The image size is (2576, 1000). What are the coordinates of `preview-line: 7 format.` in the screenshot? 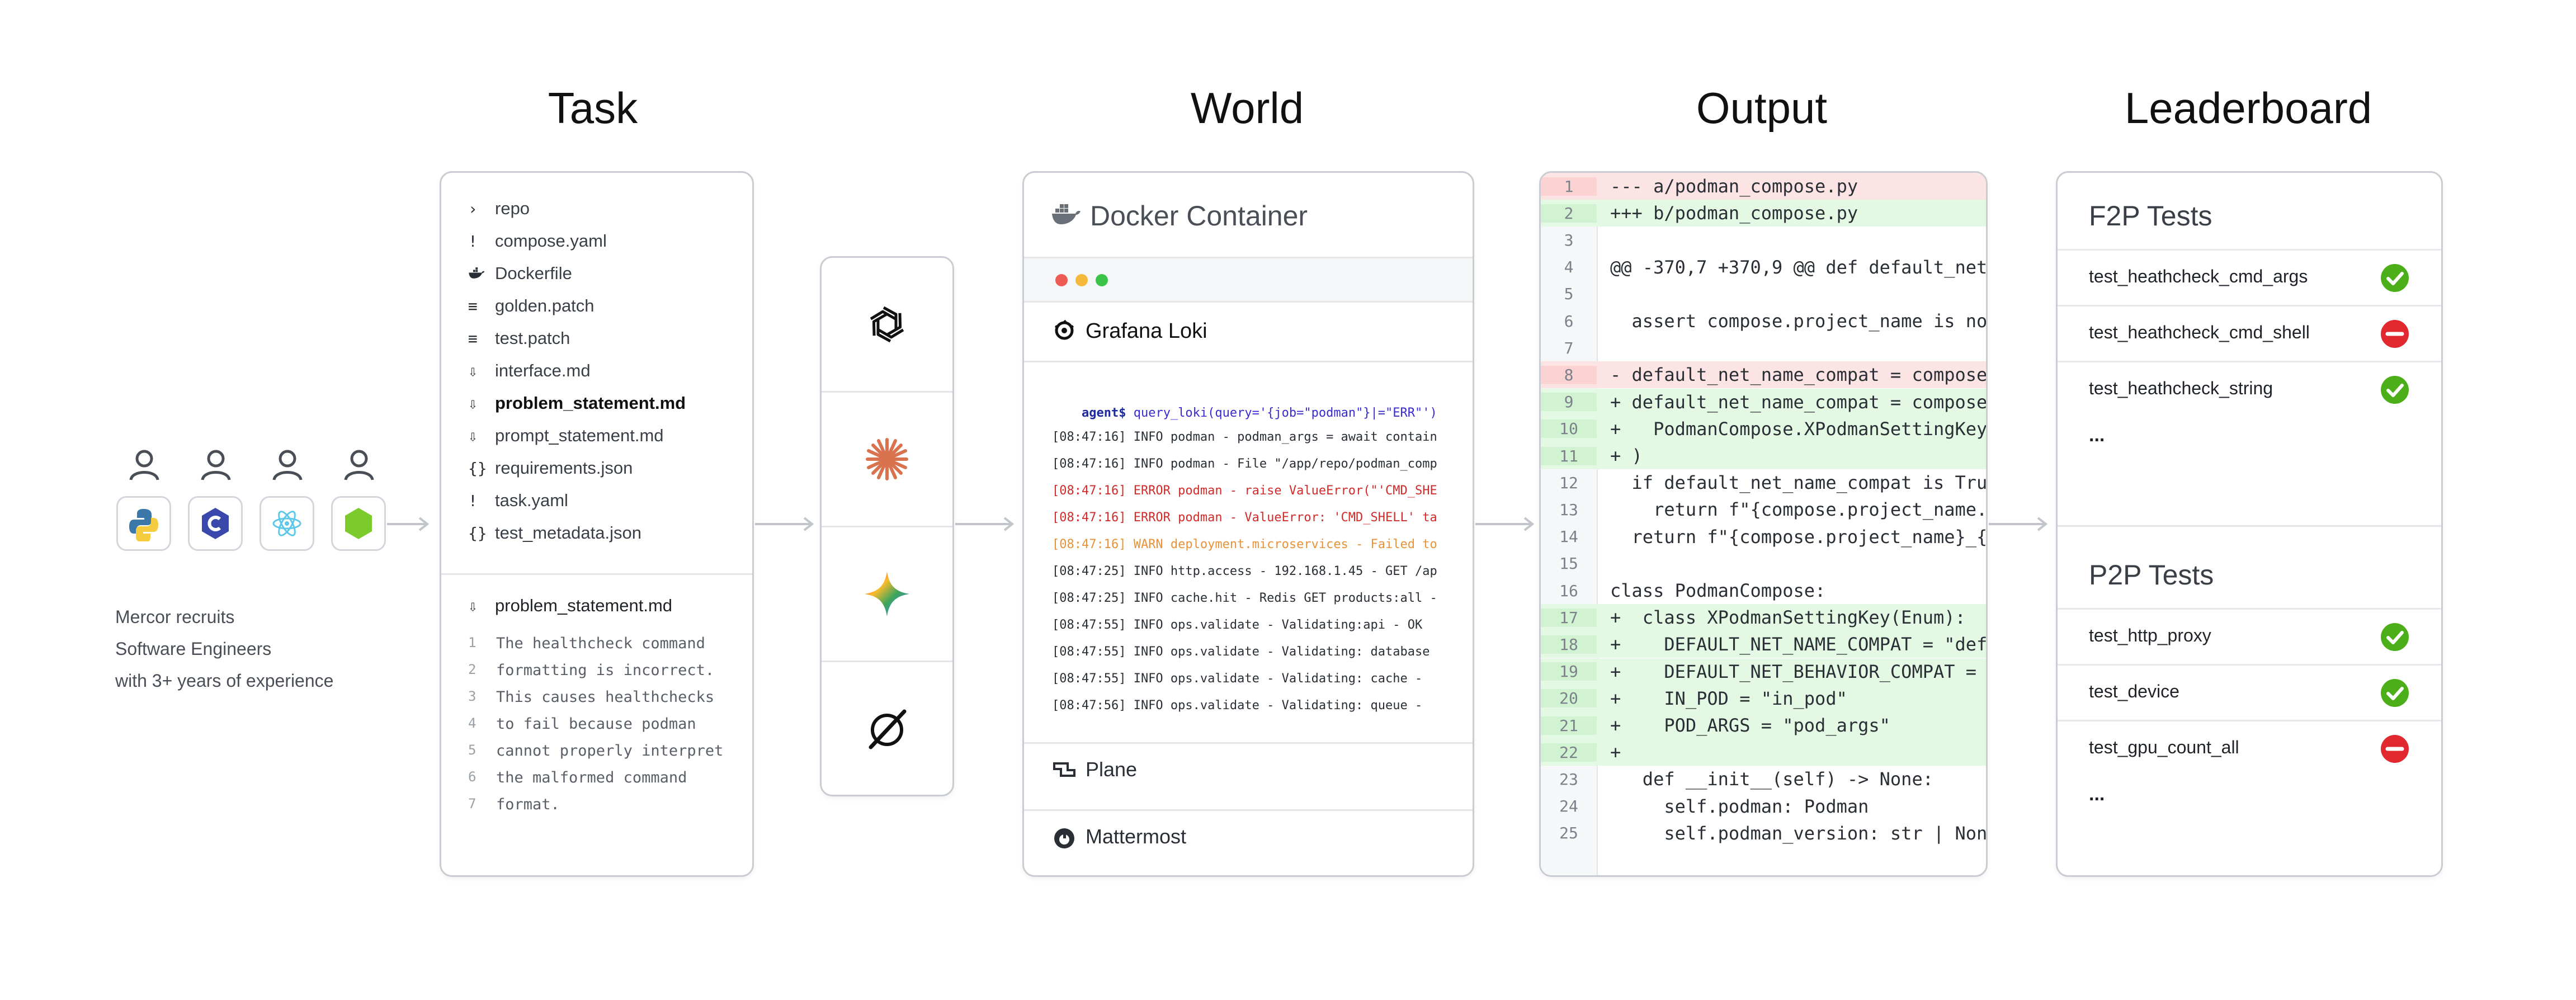 It's located at (514, 807).